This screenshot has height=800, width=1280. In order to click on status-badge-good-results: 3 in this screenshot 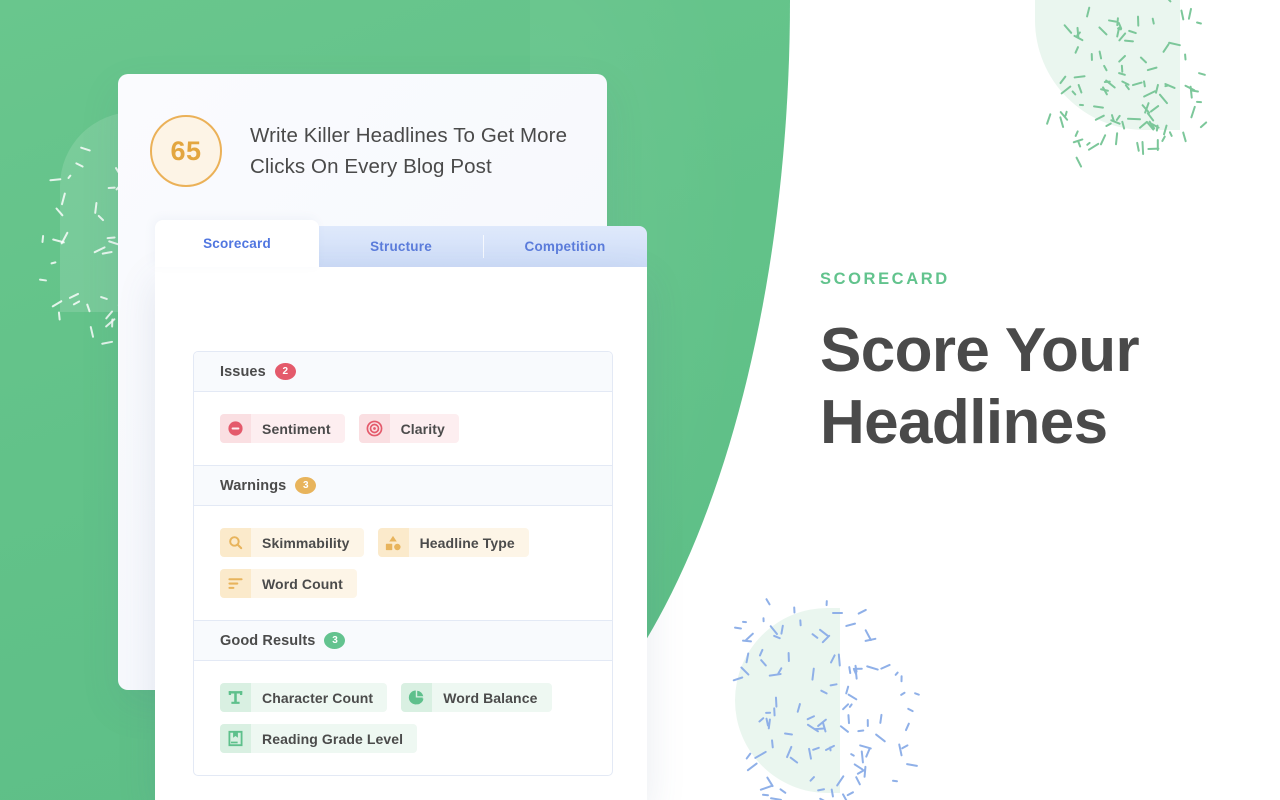, I will do `click(335, 640)`.